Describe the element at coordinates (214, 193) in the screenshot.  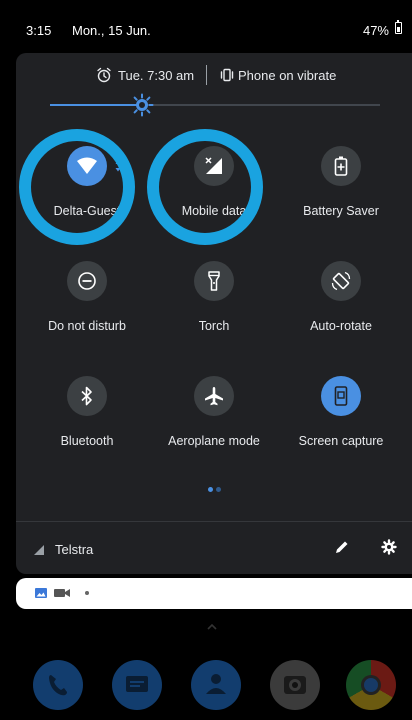
I see `tile-mobile-data: Mobile data` at that location.